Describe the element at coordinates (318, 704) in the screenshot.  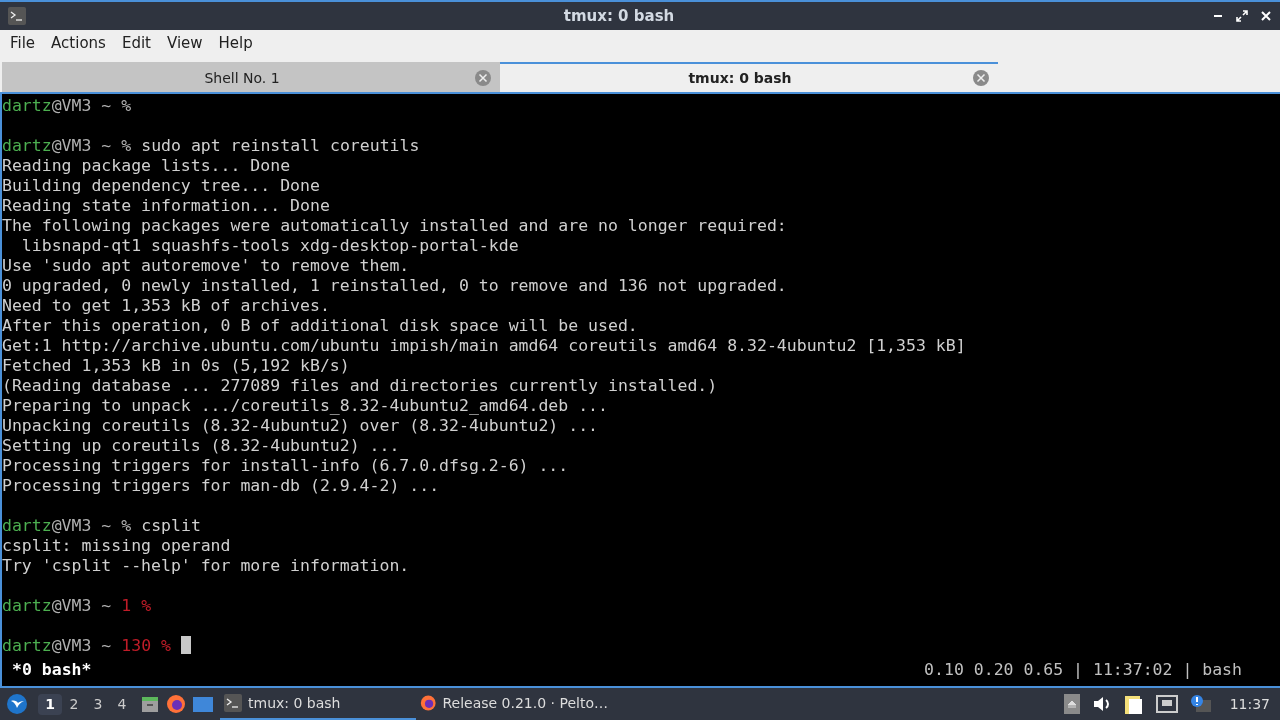
I see `taskbar-task: tmux: 0 bash` at that location.